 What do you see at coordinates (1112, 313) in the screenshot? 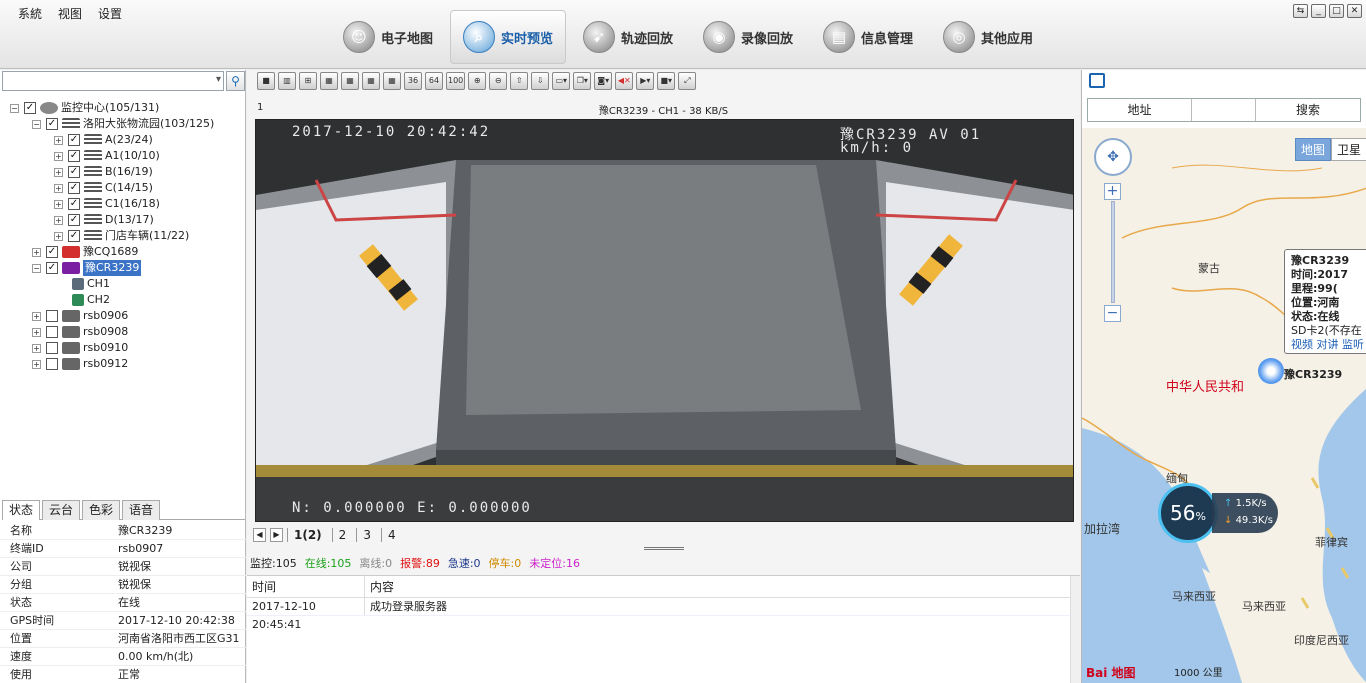
I see `zoom-out-button: −` at bounding box center [1112, 313].